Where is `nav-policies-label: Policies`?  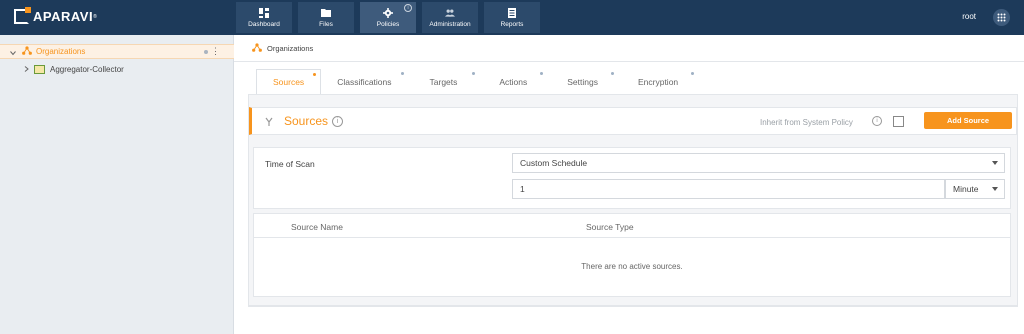 nav-policies-label: Policies is located at coordinates (388, 24).